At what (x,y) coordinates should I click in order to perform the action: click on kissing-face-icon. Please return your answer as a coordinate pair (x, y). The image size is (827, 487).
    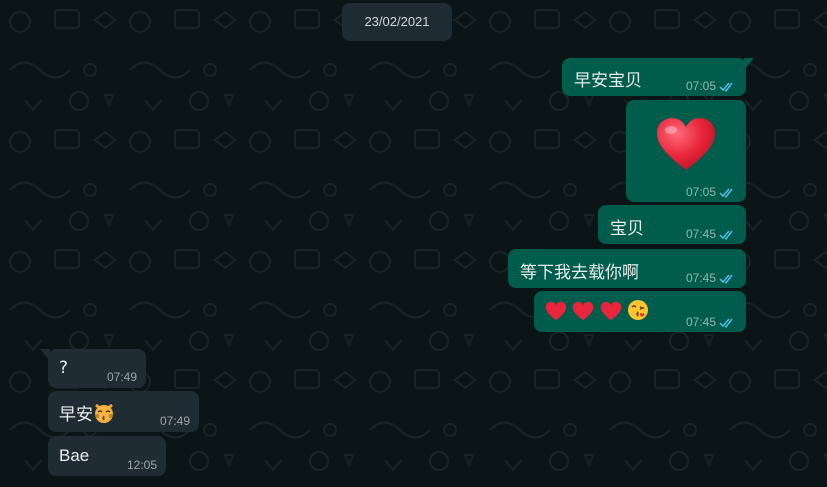
    Looking at the image, I should click on (638, 310).